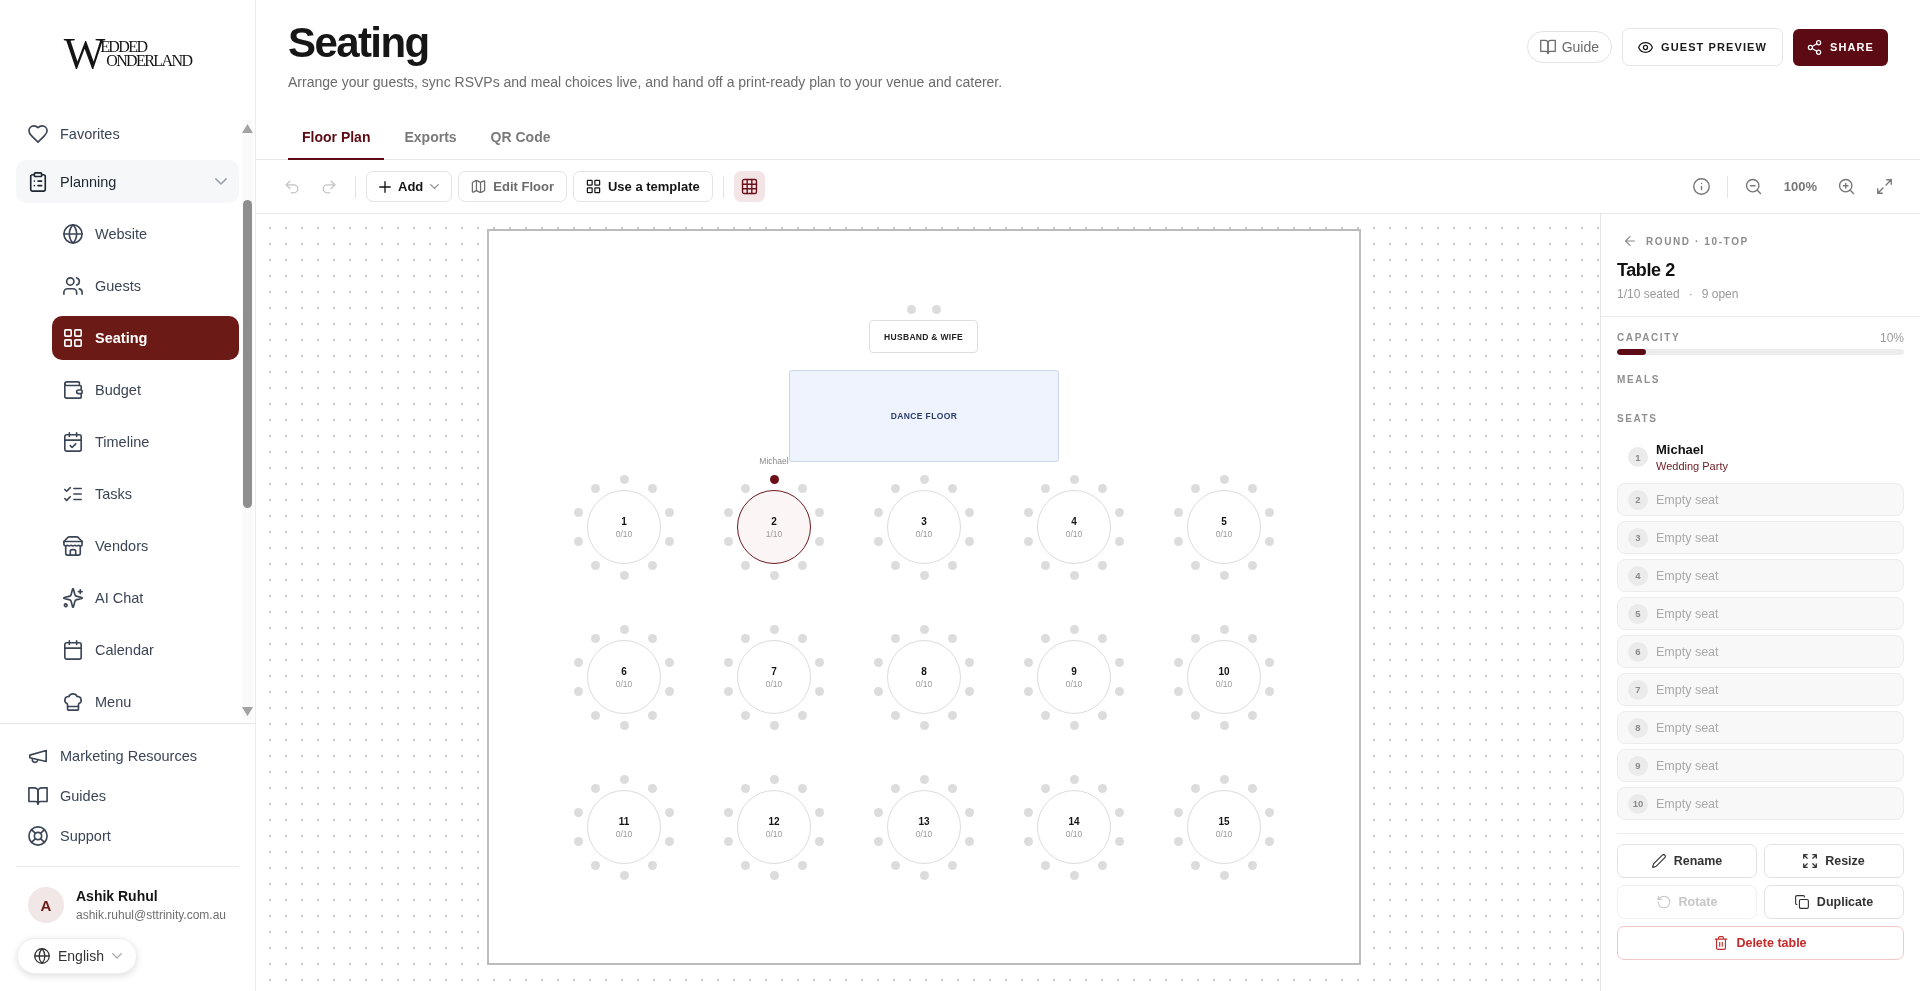  Describe the element at coordinates (624, 527) in the screenshot. I see `round-table: 1 0/10` at that location.